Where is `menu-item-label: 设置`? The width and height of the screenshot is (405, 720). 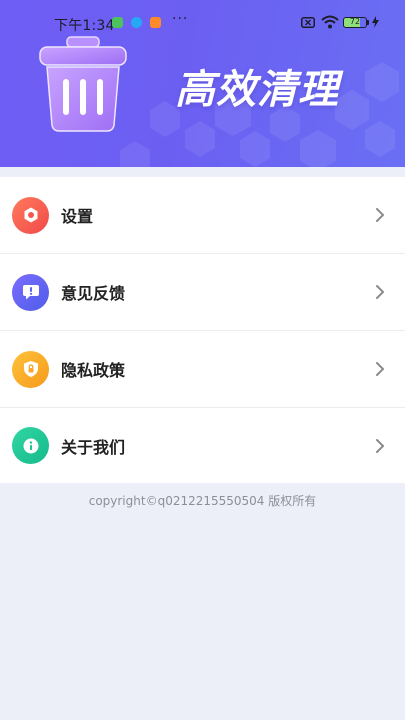
menu-item-label: 设置 is located at coordinates (77, 216).